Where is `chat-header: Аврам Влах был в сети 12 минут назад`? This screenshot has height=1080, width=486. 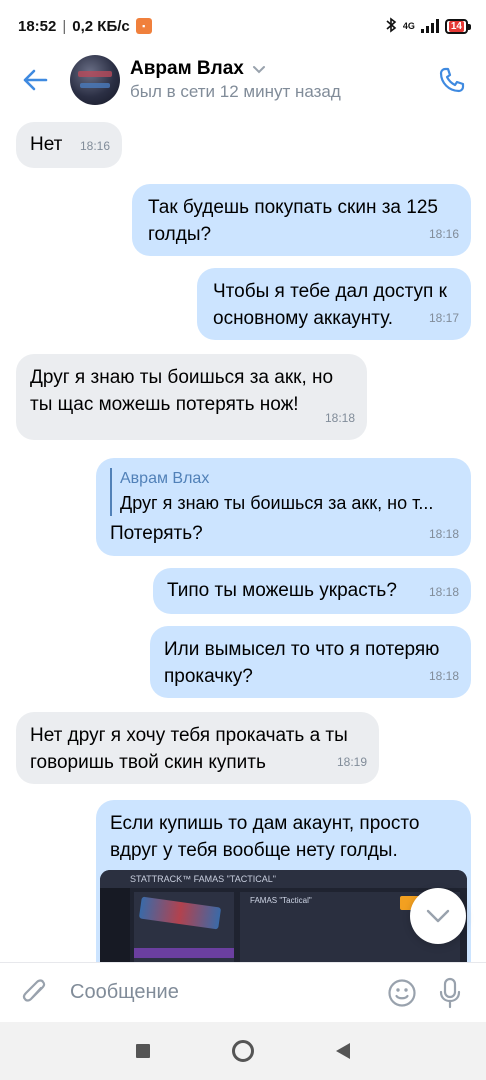 chat-header: Аврам Влах был в сети 12 минут назад is located at coordinates (243, 80).